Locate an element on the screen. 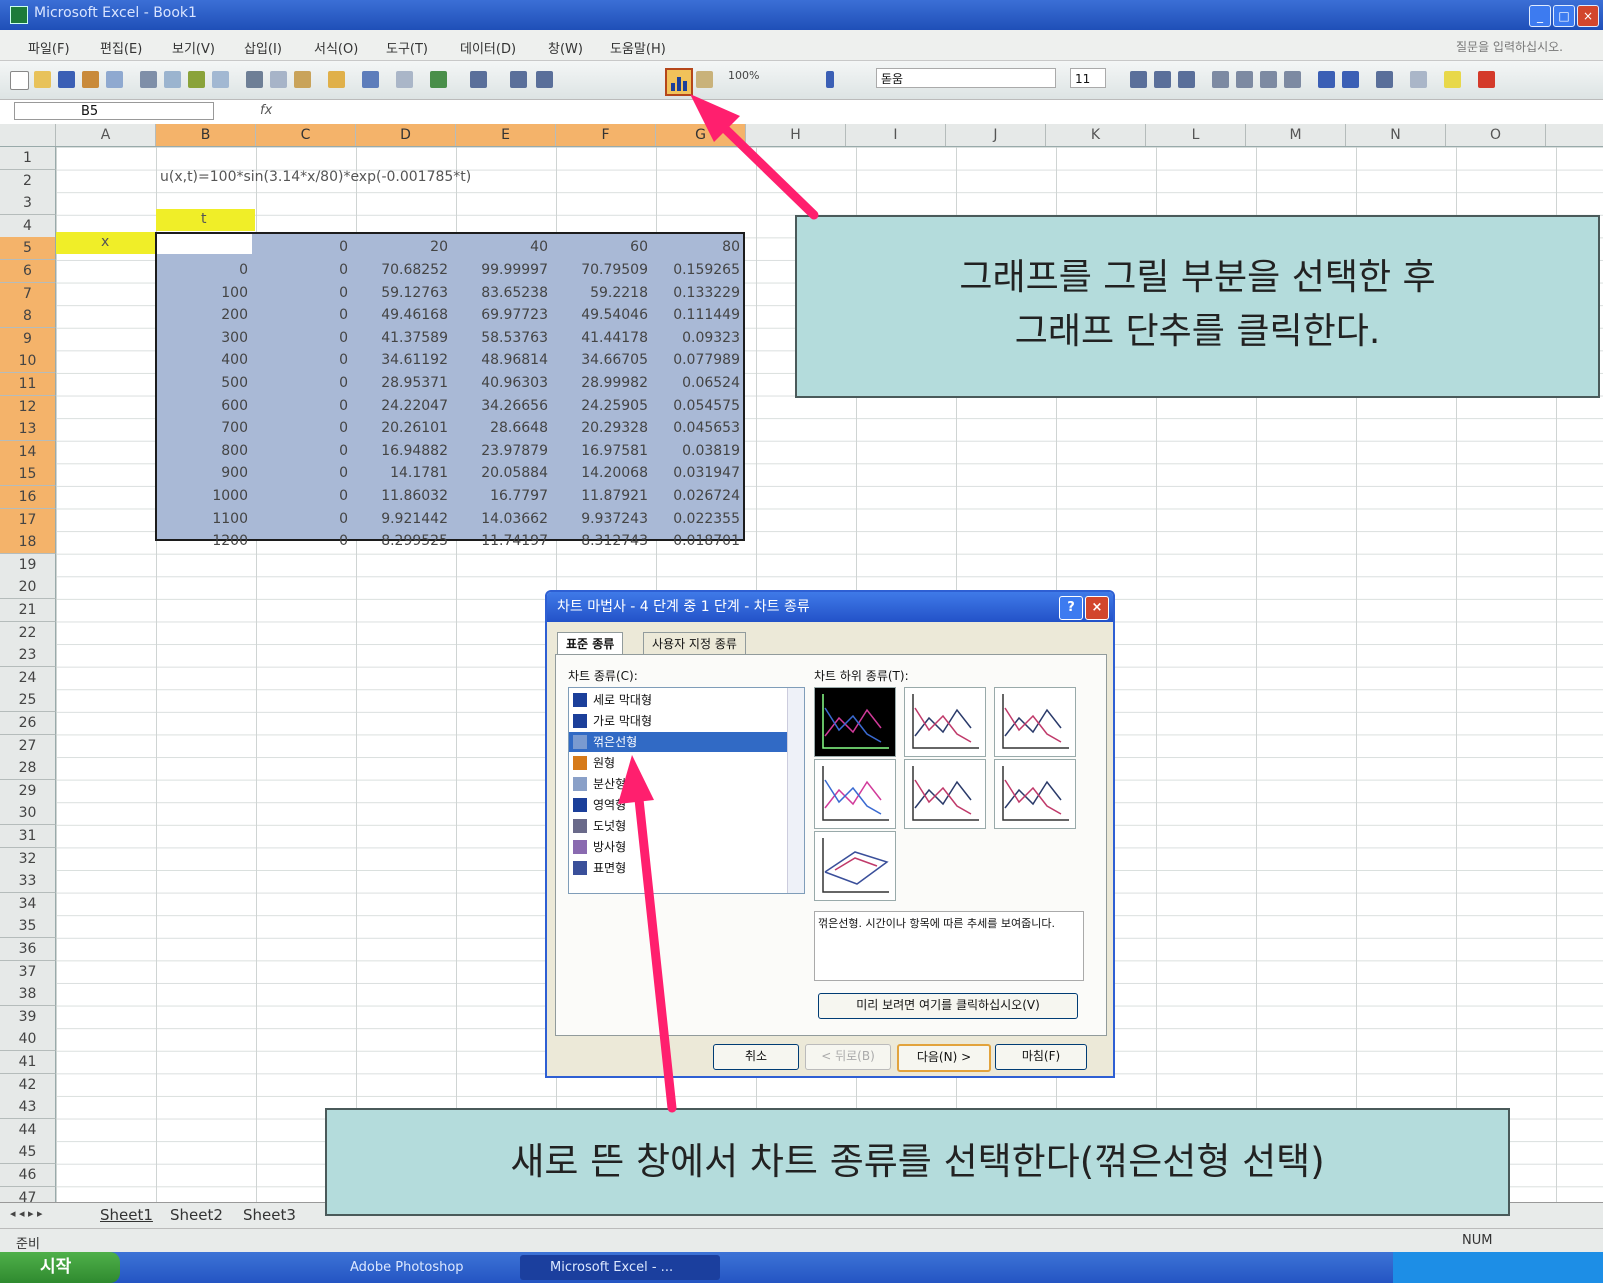 Image resolution: width=1603 pixels, height=1283 pixels. arrow-to-chart-button is located at coordinates (754, 157).